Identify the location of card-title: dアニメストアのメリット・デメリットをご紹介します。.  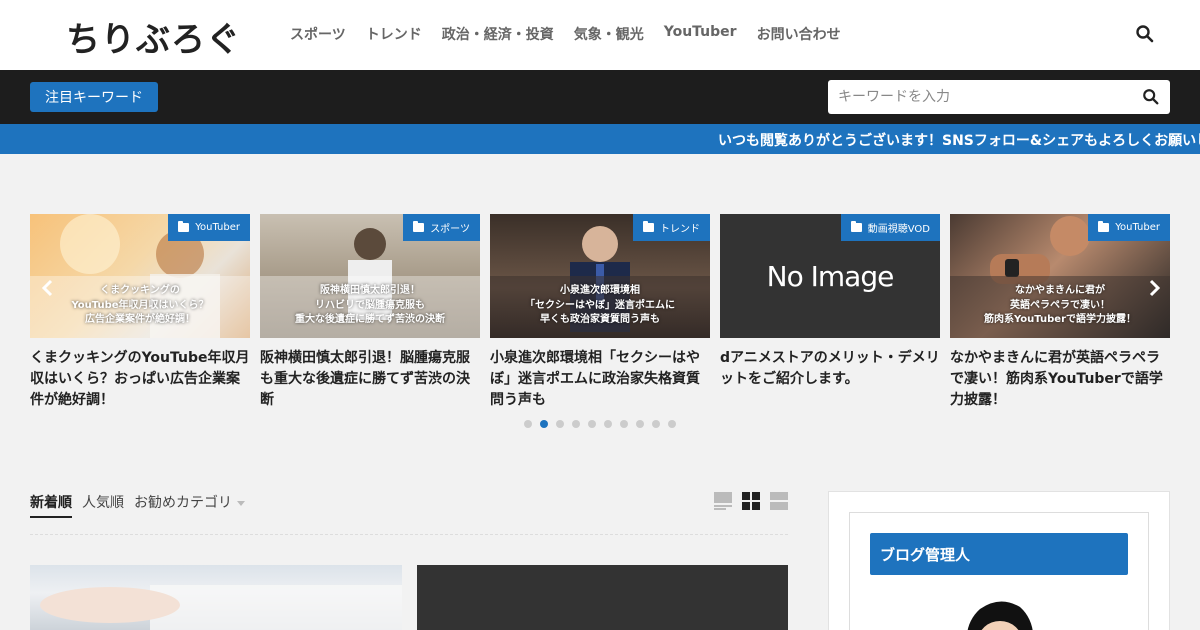
(830, 369).